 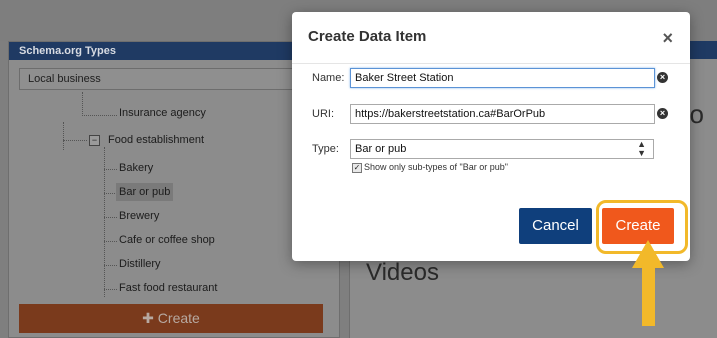 What do you see at coordinates (168, 288) in the screenshot?
I see `tree-item-fast-food: Fast food restaurant` at bounding box center [168, 288].